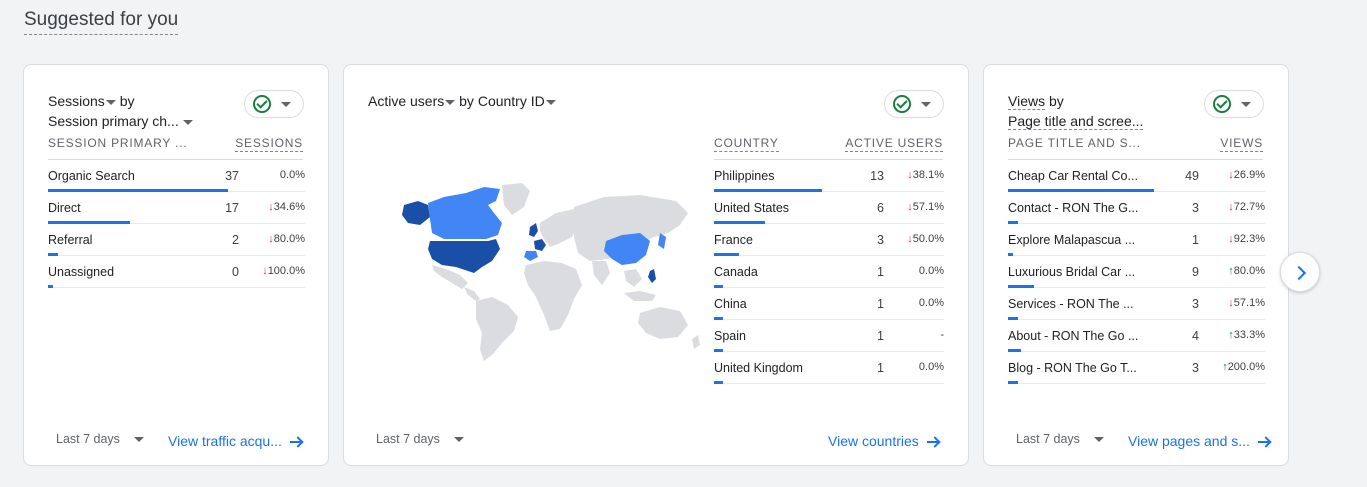 This screenshot has width=1367, height=487. What do you see at coordinates (472, 294) in the screenshot?
I see `map-region-central-america` at bounding box center [472, 294].